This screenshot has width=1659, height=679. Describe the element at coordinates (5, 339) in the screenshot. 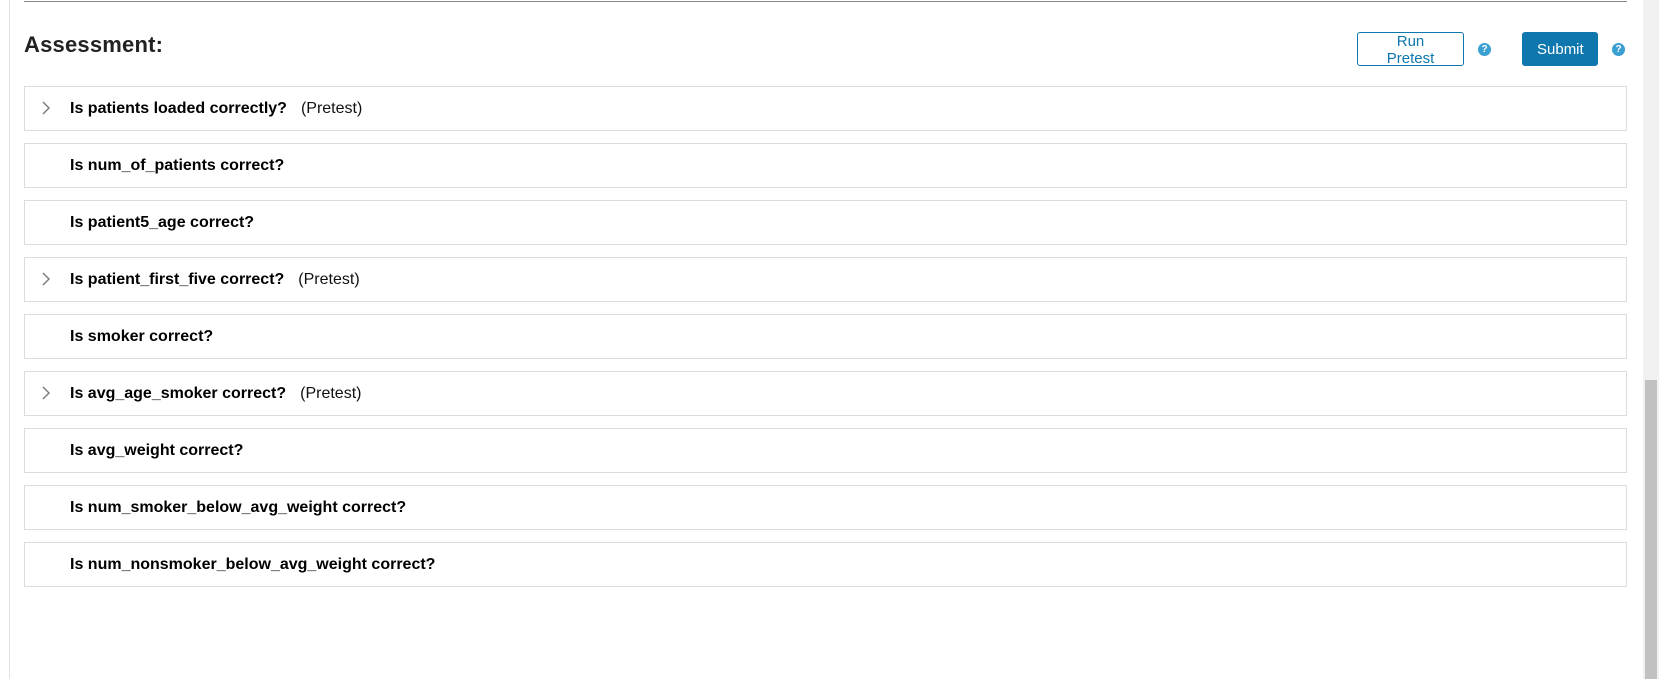

I see `left-gutter` at that location.